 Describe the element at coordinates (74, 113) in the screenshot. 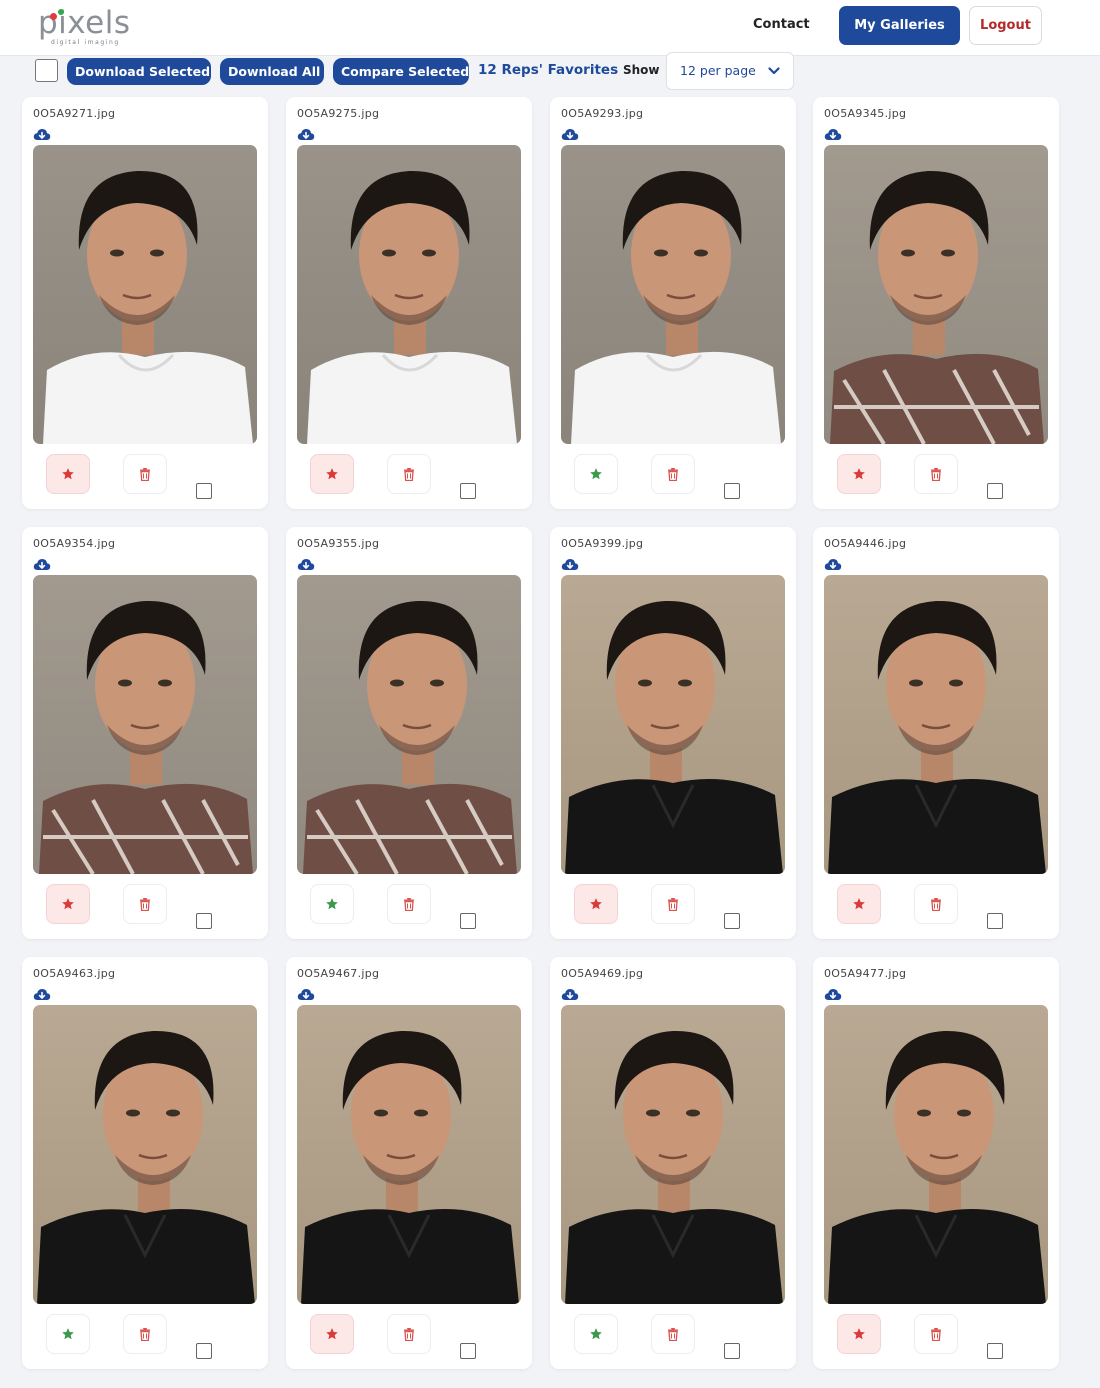

I see `photo-filename: 0O5A9271.jpg` at that location.